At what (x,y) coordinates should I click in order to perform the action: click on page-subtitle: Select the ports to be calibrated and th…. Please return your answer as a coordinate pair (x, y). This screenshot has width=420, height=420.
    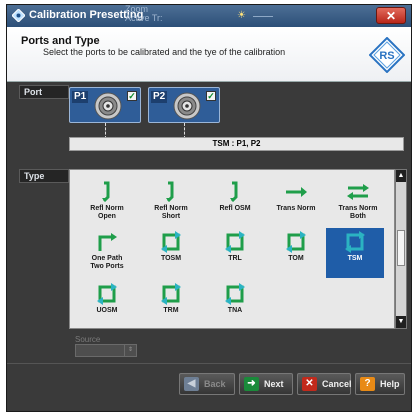
    Looking at the image, I should click on (164, 52).